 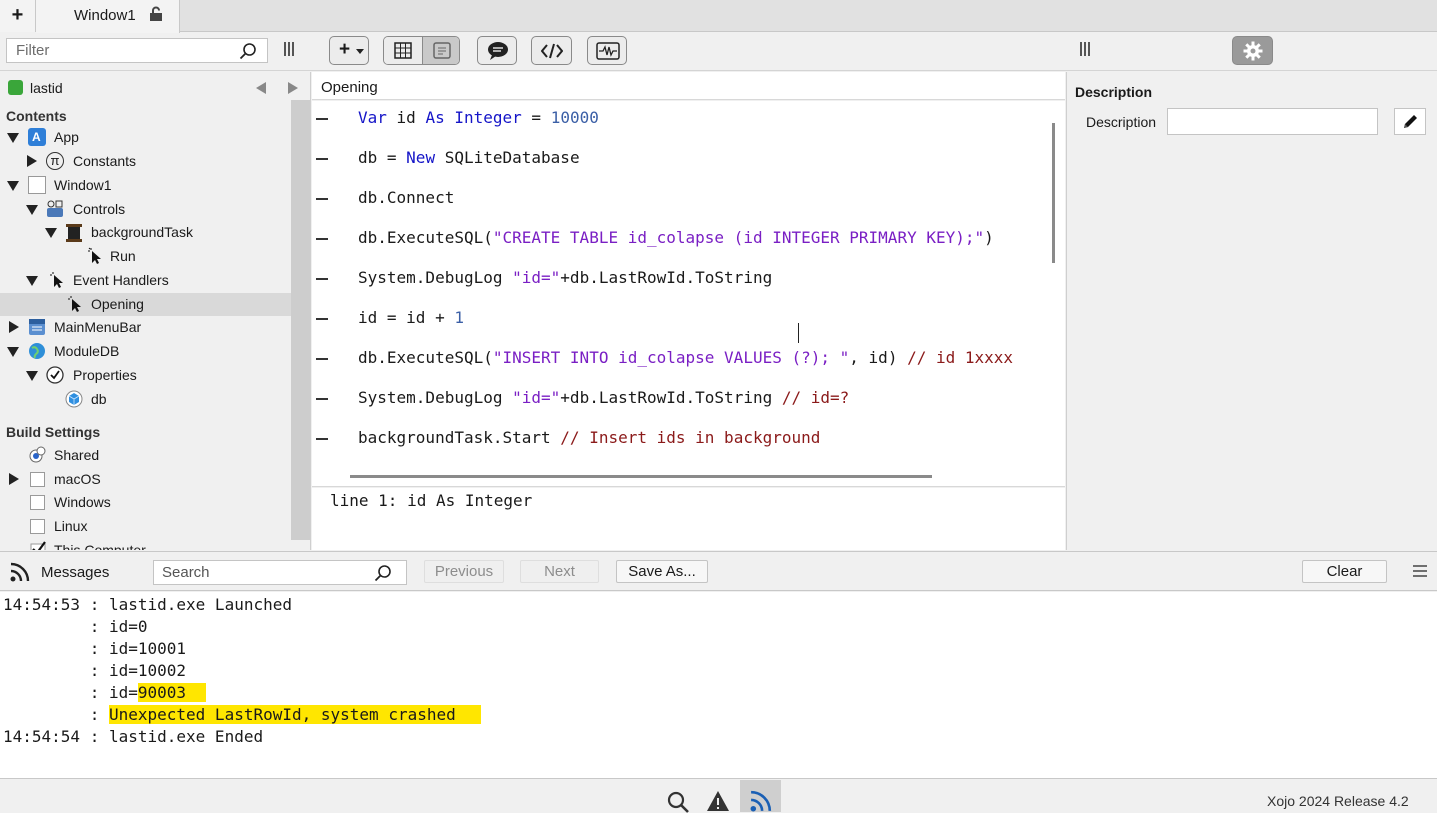 I want to click on nav-item-run: Run, so click(x=145, y=256).